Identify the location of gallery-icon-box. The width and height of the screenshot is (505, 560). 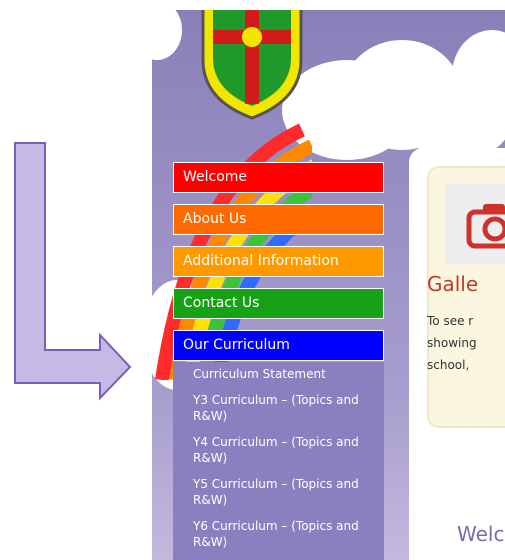
(475, 224).